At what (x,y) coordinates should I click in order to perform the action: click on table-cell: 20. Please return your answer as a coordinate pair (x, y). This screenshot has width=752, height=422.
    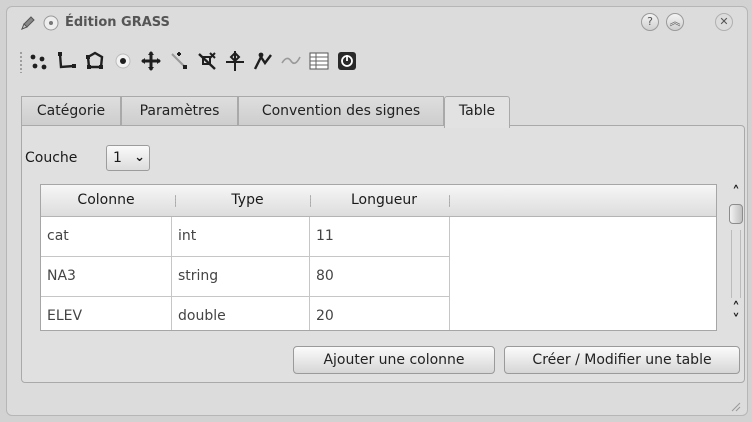
    Looking at the image, I should click on (380, 313).